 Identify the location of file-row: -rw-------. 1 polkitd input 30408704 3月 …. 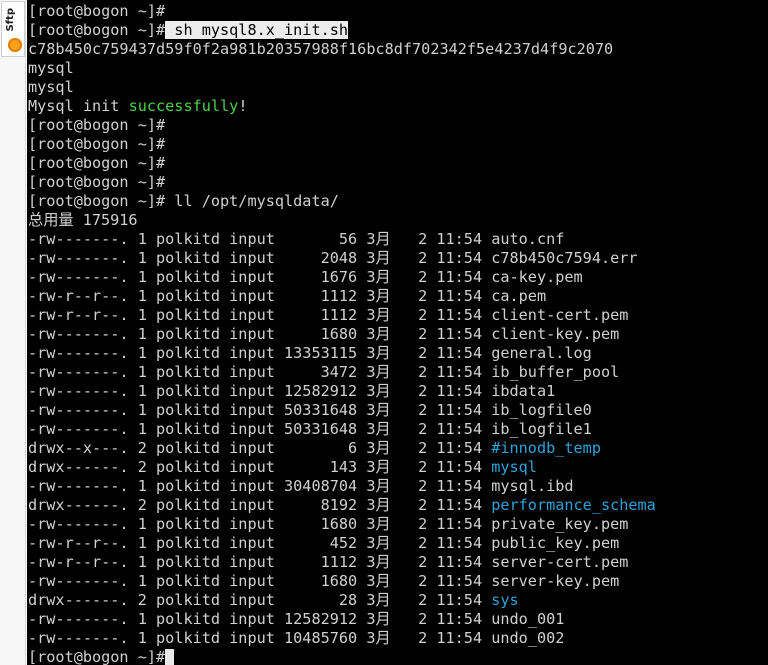
(342, 486).